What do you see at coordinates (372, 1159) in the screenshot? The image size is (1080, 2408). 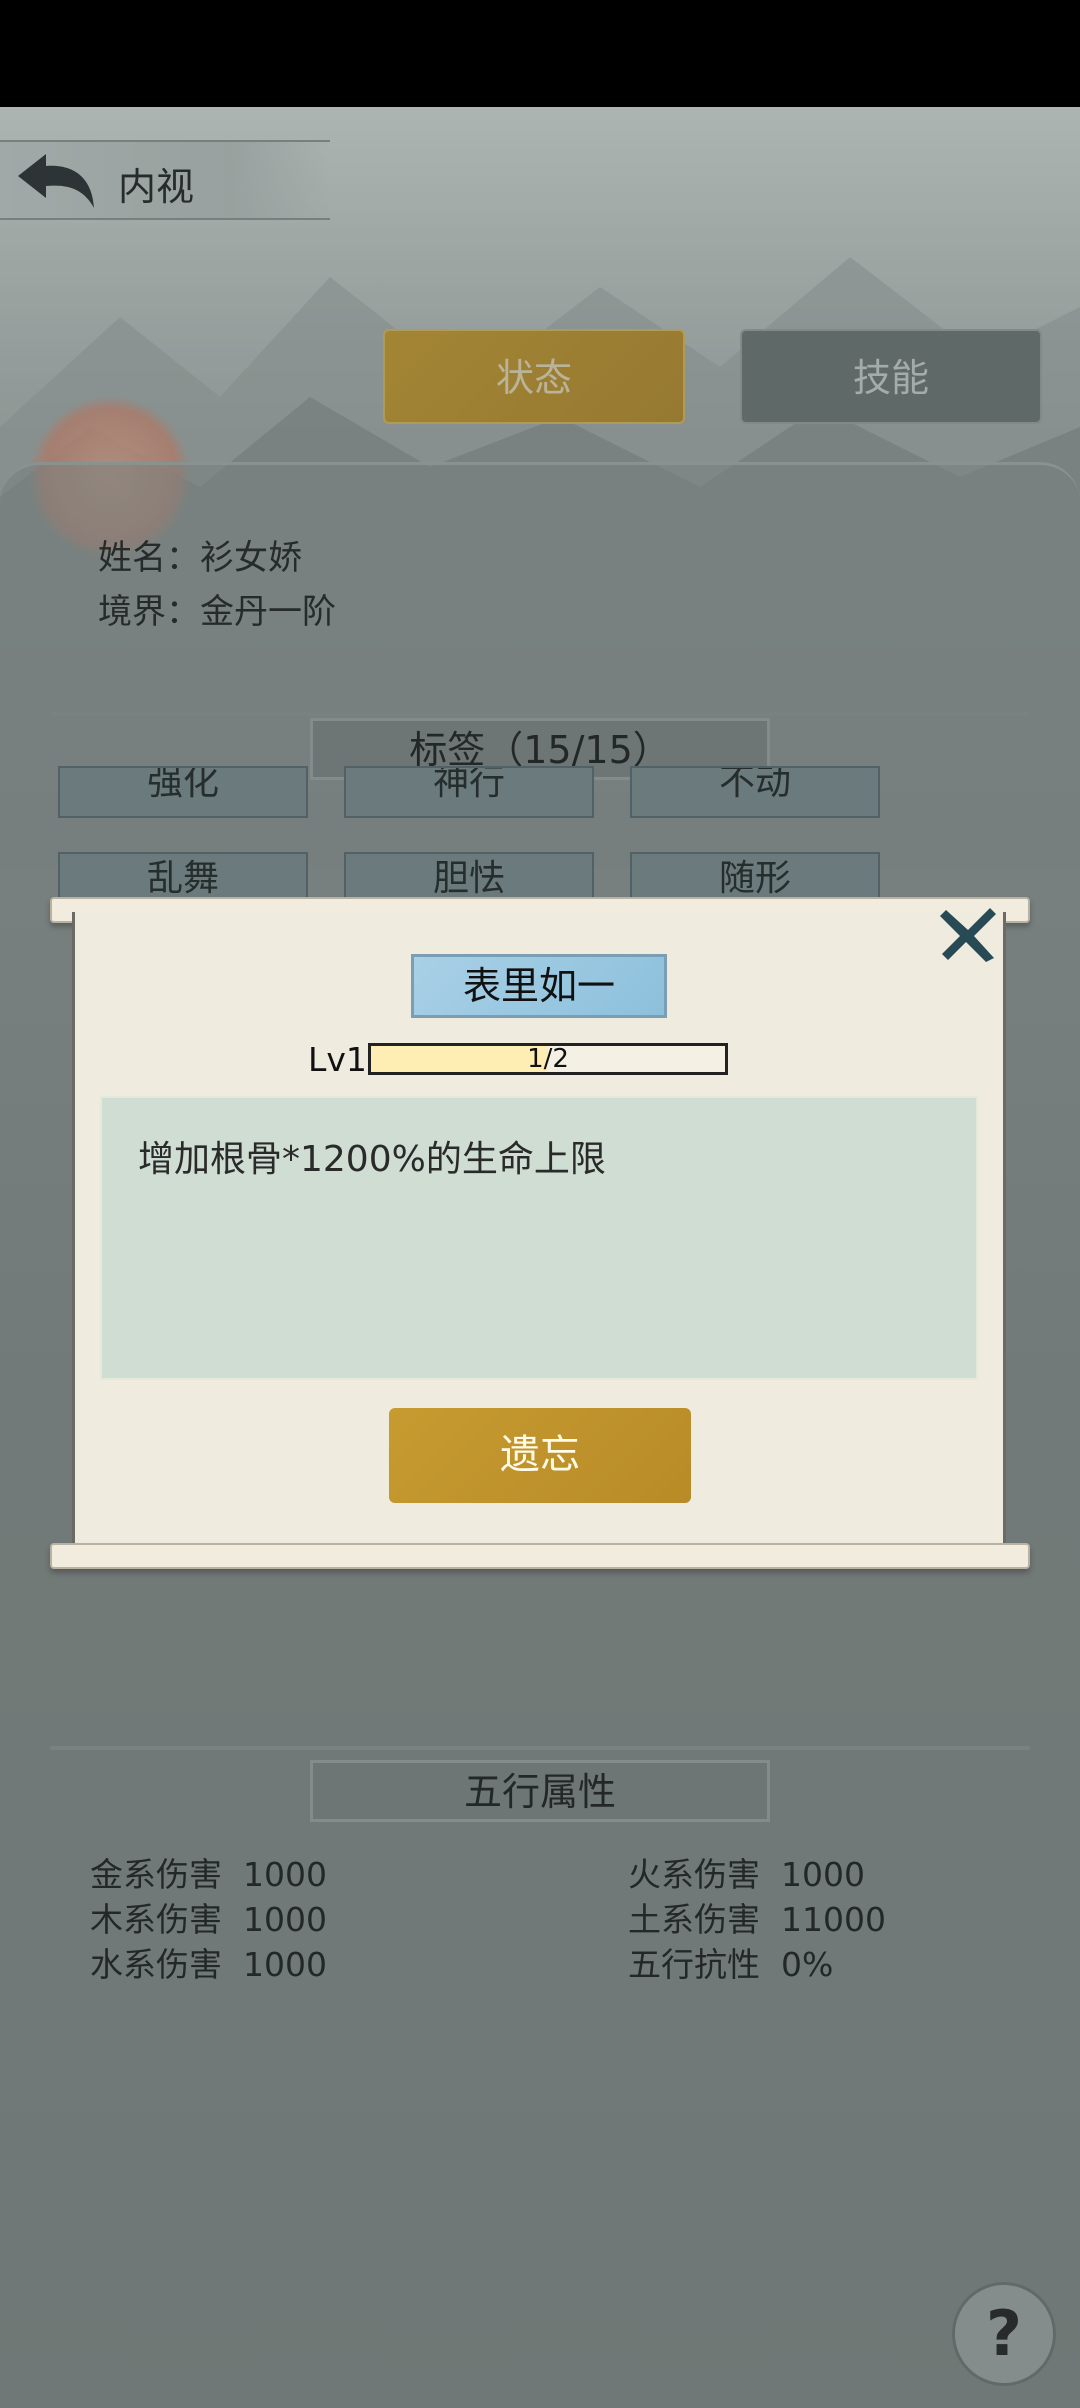 I see `tag-description: 增加根骨*1200%的生命上限` at bounding box center [372, 1159].